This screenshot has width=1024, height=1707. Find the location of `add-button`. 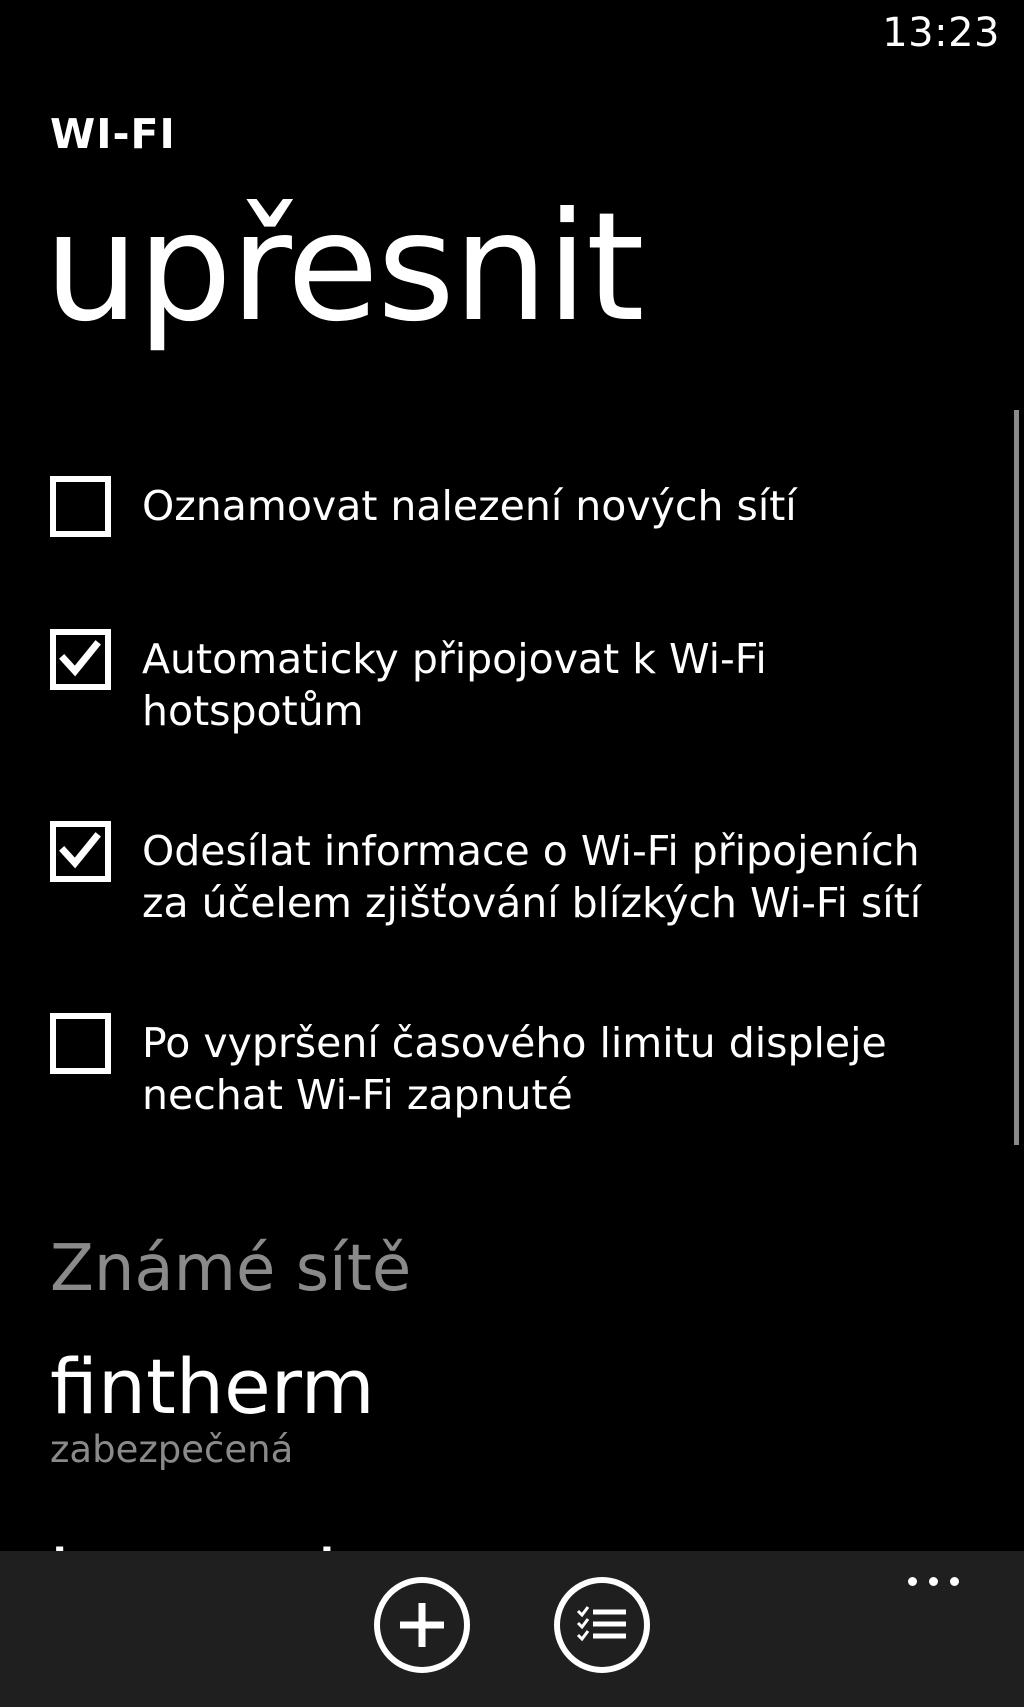

add-button is located at coordinates (422, 1625).